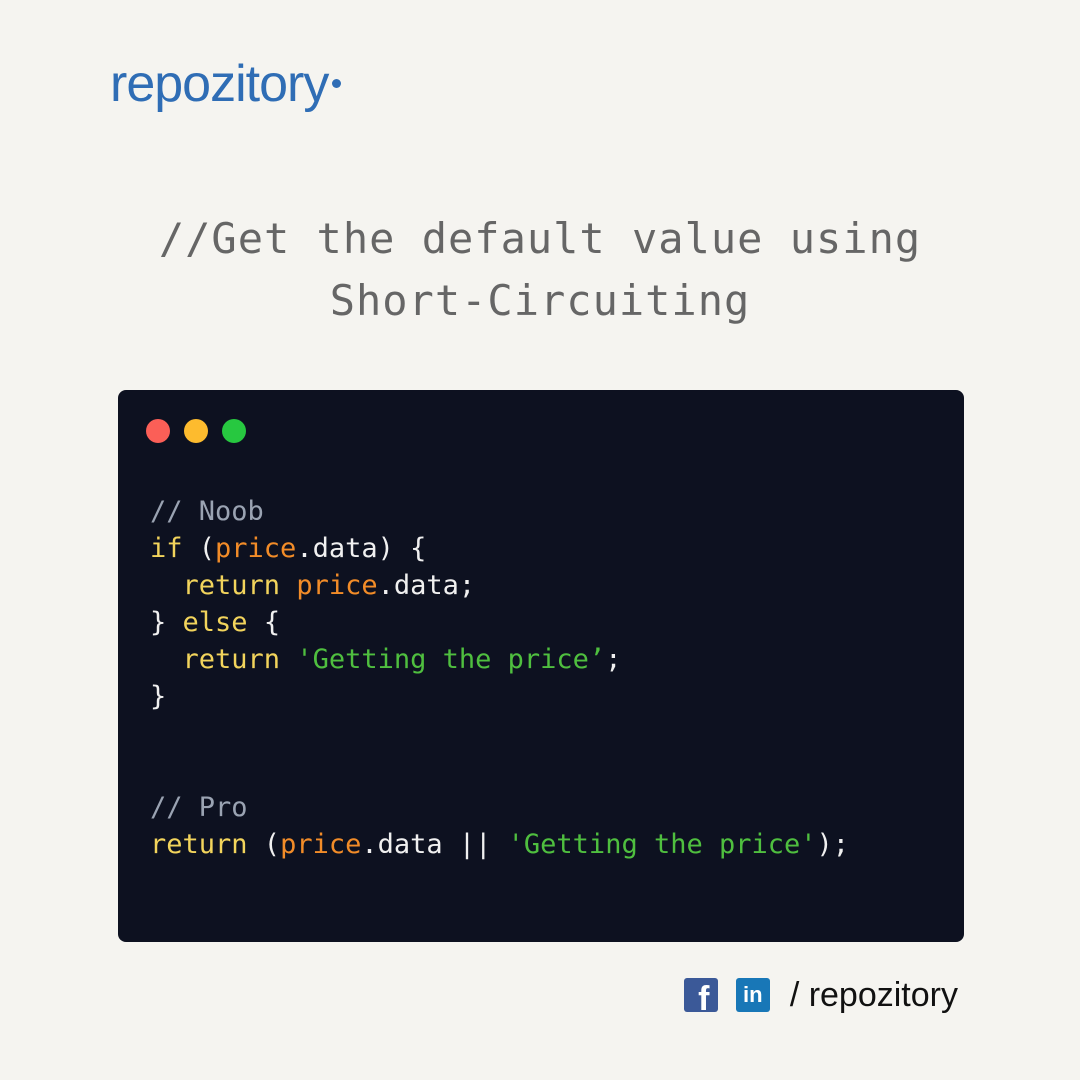 This screenshot has height=1080, width=1080. What do you see at coordinates (499, 511) in the screenshot?
I see `code-line-noob-comment: // Noob` at bounding box center [499, 511].